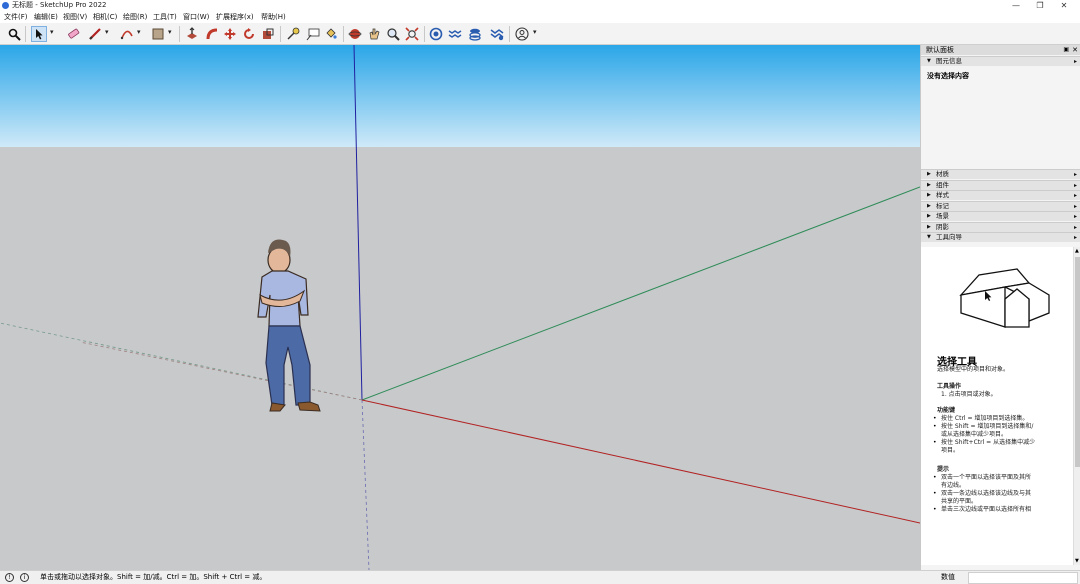  What do you see at coordinates (1040, 5) in the screenshot?
I see `maximize-button: ❐` at bounding box center [1040, 5].